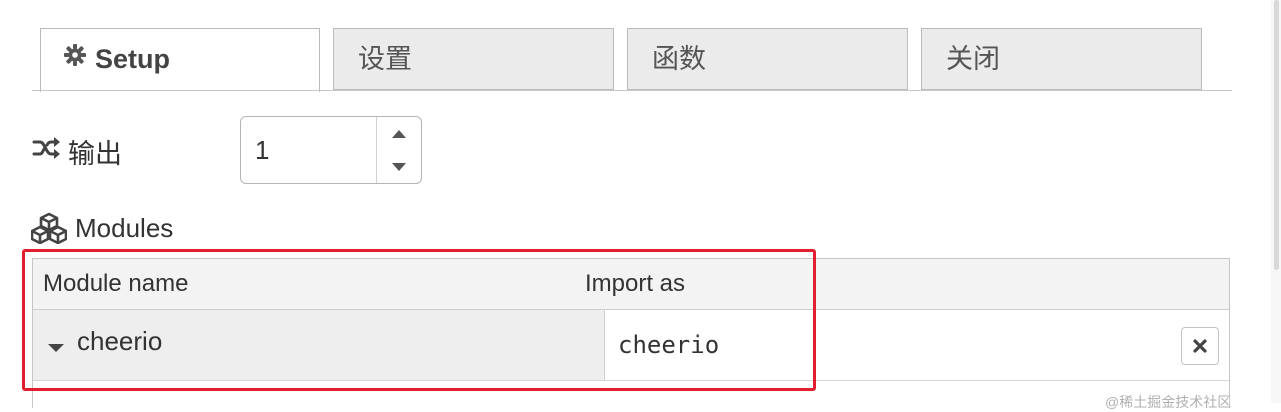  I want to click on triangle-up-icon, so click(399, 133).